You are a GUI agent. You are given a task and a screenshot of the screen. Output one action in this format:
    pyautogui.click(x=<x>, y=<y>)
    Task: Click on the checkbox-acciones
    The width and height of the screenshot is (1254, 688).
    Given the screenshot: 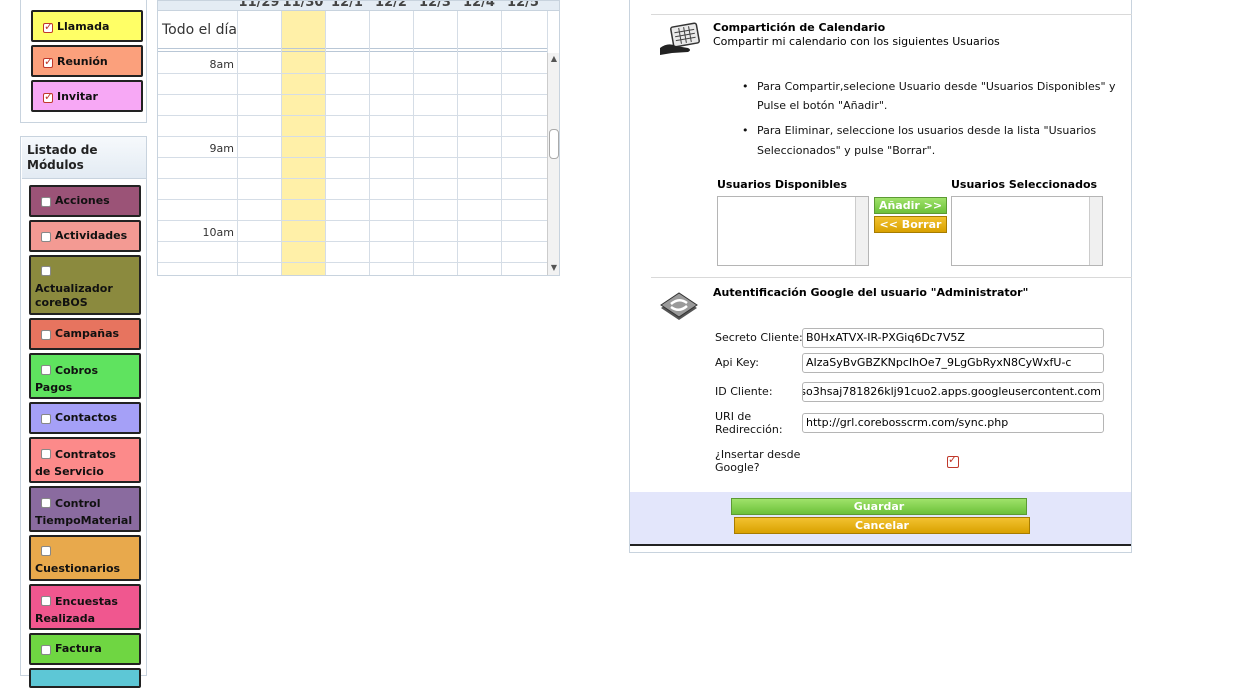 What is the action you would take?
    pyautogui.click(x=46, y=202)
    